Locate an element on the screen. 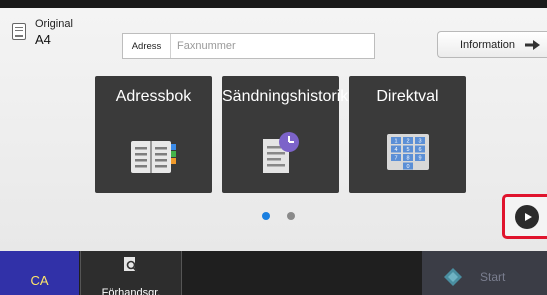  original-doc-icon is located at coordinates (19, 31).